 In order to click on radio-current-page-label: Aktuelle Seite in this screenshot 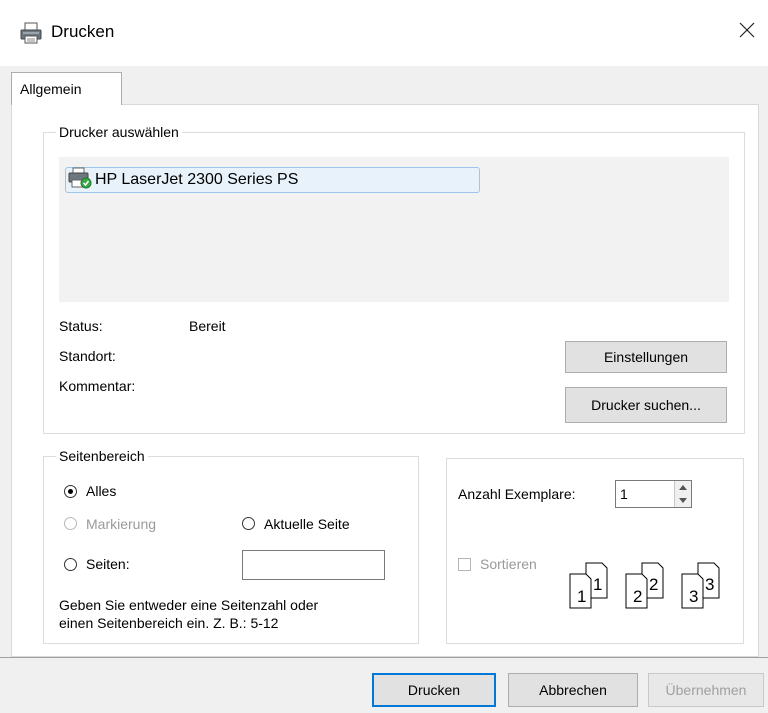, I will do `click(307, 524)`.